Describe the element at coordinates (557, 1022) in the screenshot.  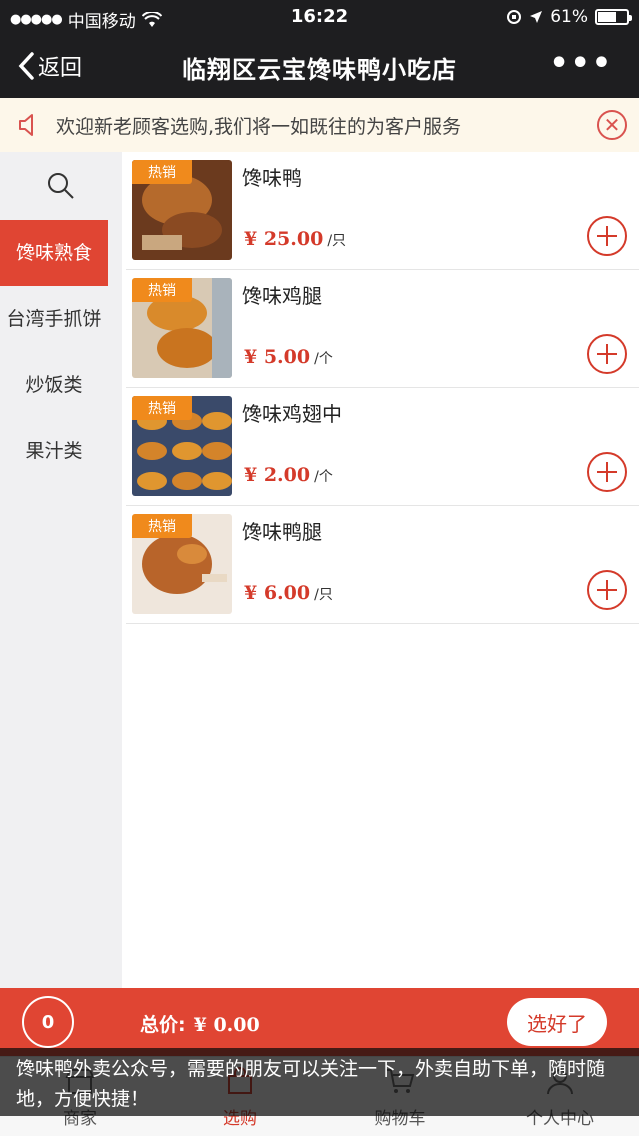
I see `checkout-button: 选好了` at that location.